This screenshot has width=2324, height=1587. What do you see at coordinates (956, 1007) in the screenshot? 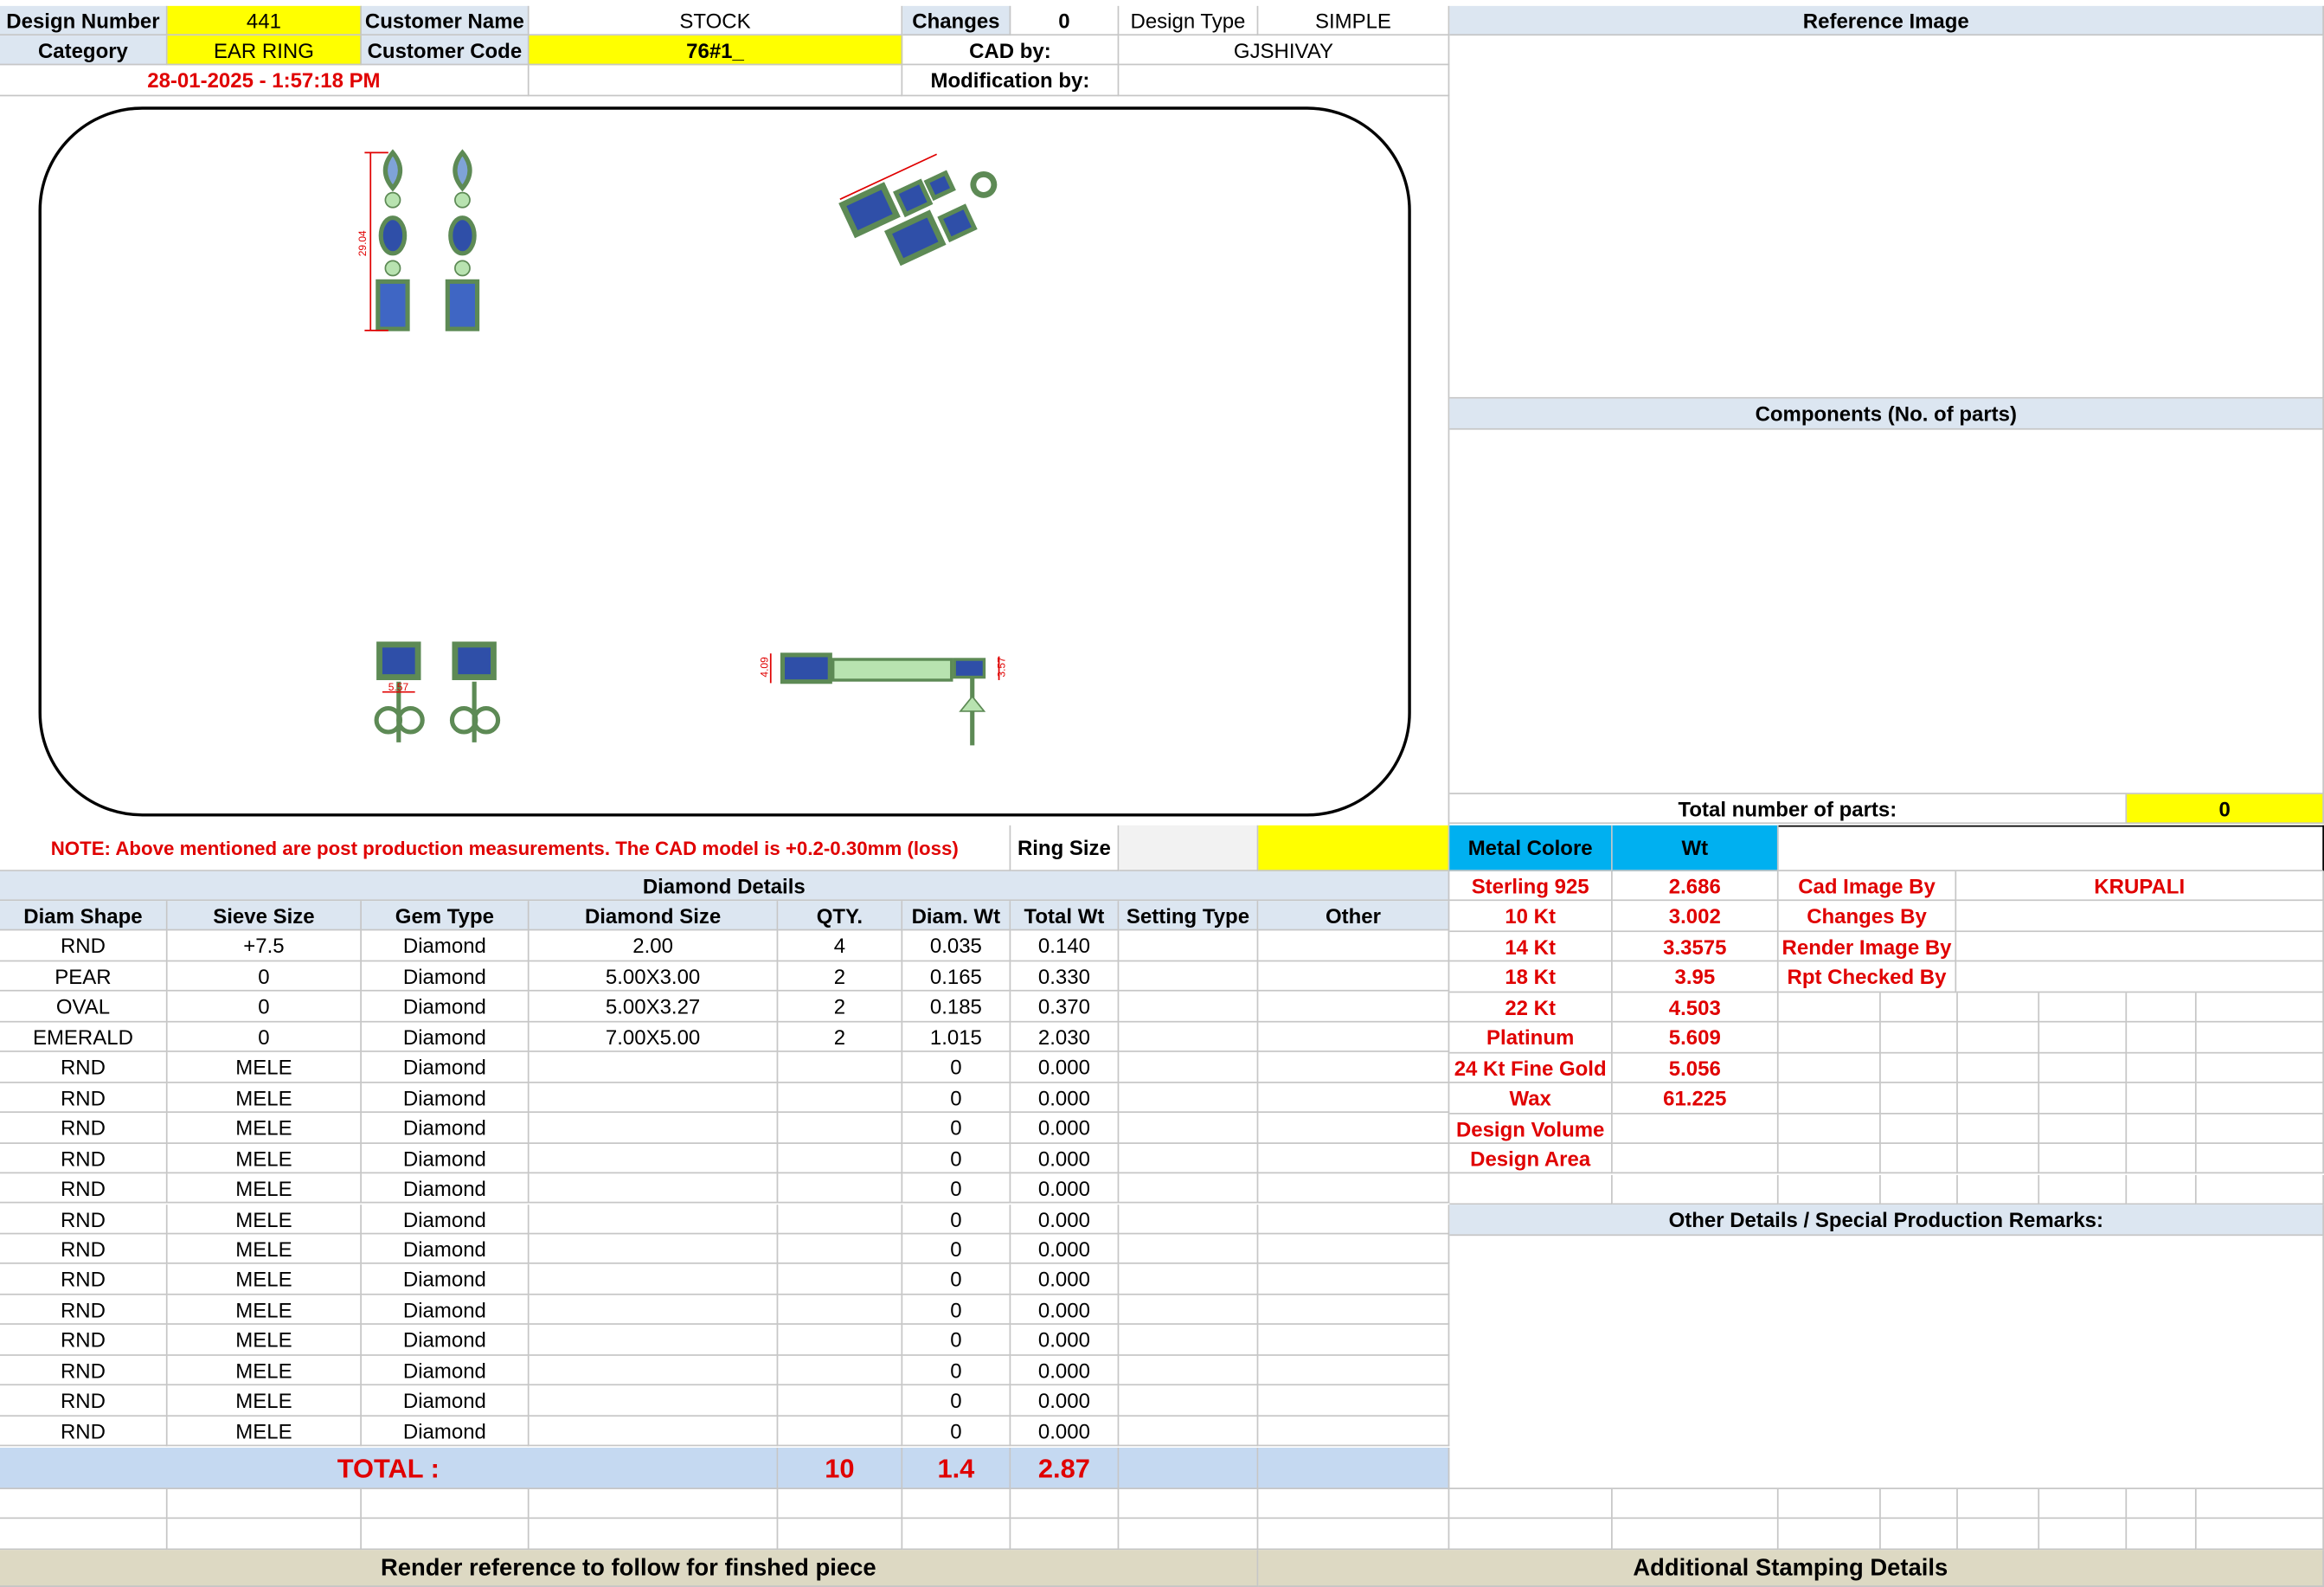
I see `diamond-cell: 0.185` at bounding box center [956, 1007].